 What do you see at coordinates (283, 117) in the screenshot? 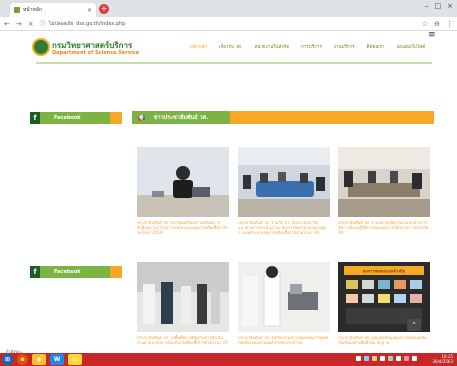
I see `news-section-header: 📢 ข่าวประชาสัมพันธ์ วศ.` at bounding box center [283, 117].